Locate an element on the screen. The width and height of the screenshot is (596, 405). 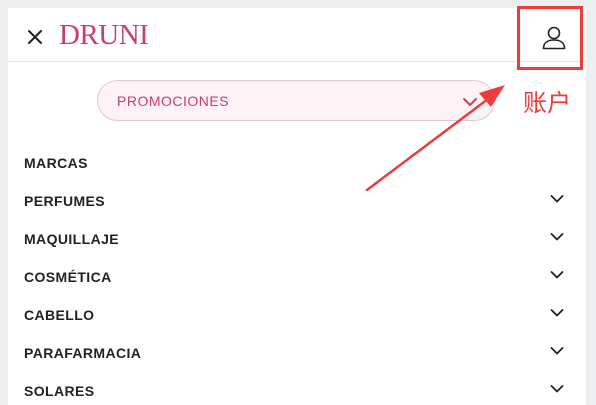
close-button is located at coordinates (35, 37).